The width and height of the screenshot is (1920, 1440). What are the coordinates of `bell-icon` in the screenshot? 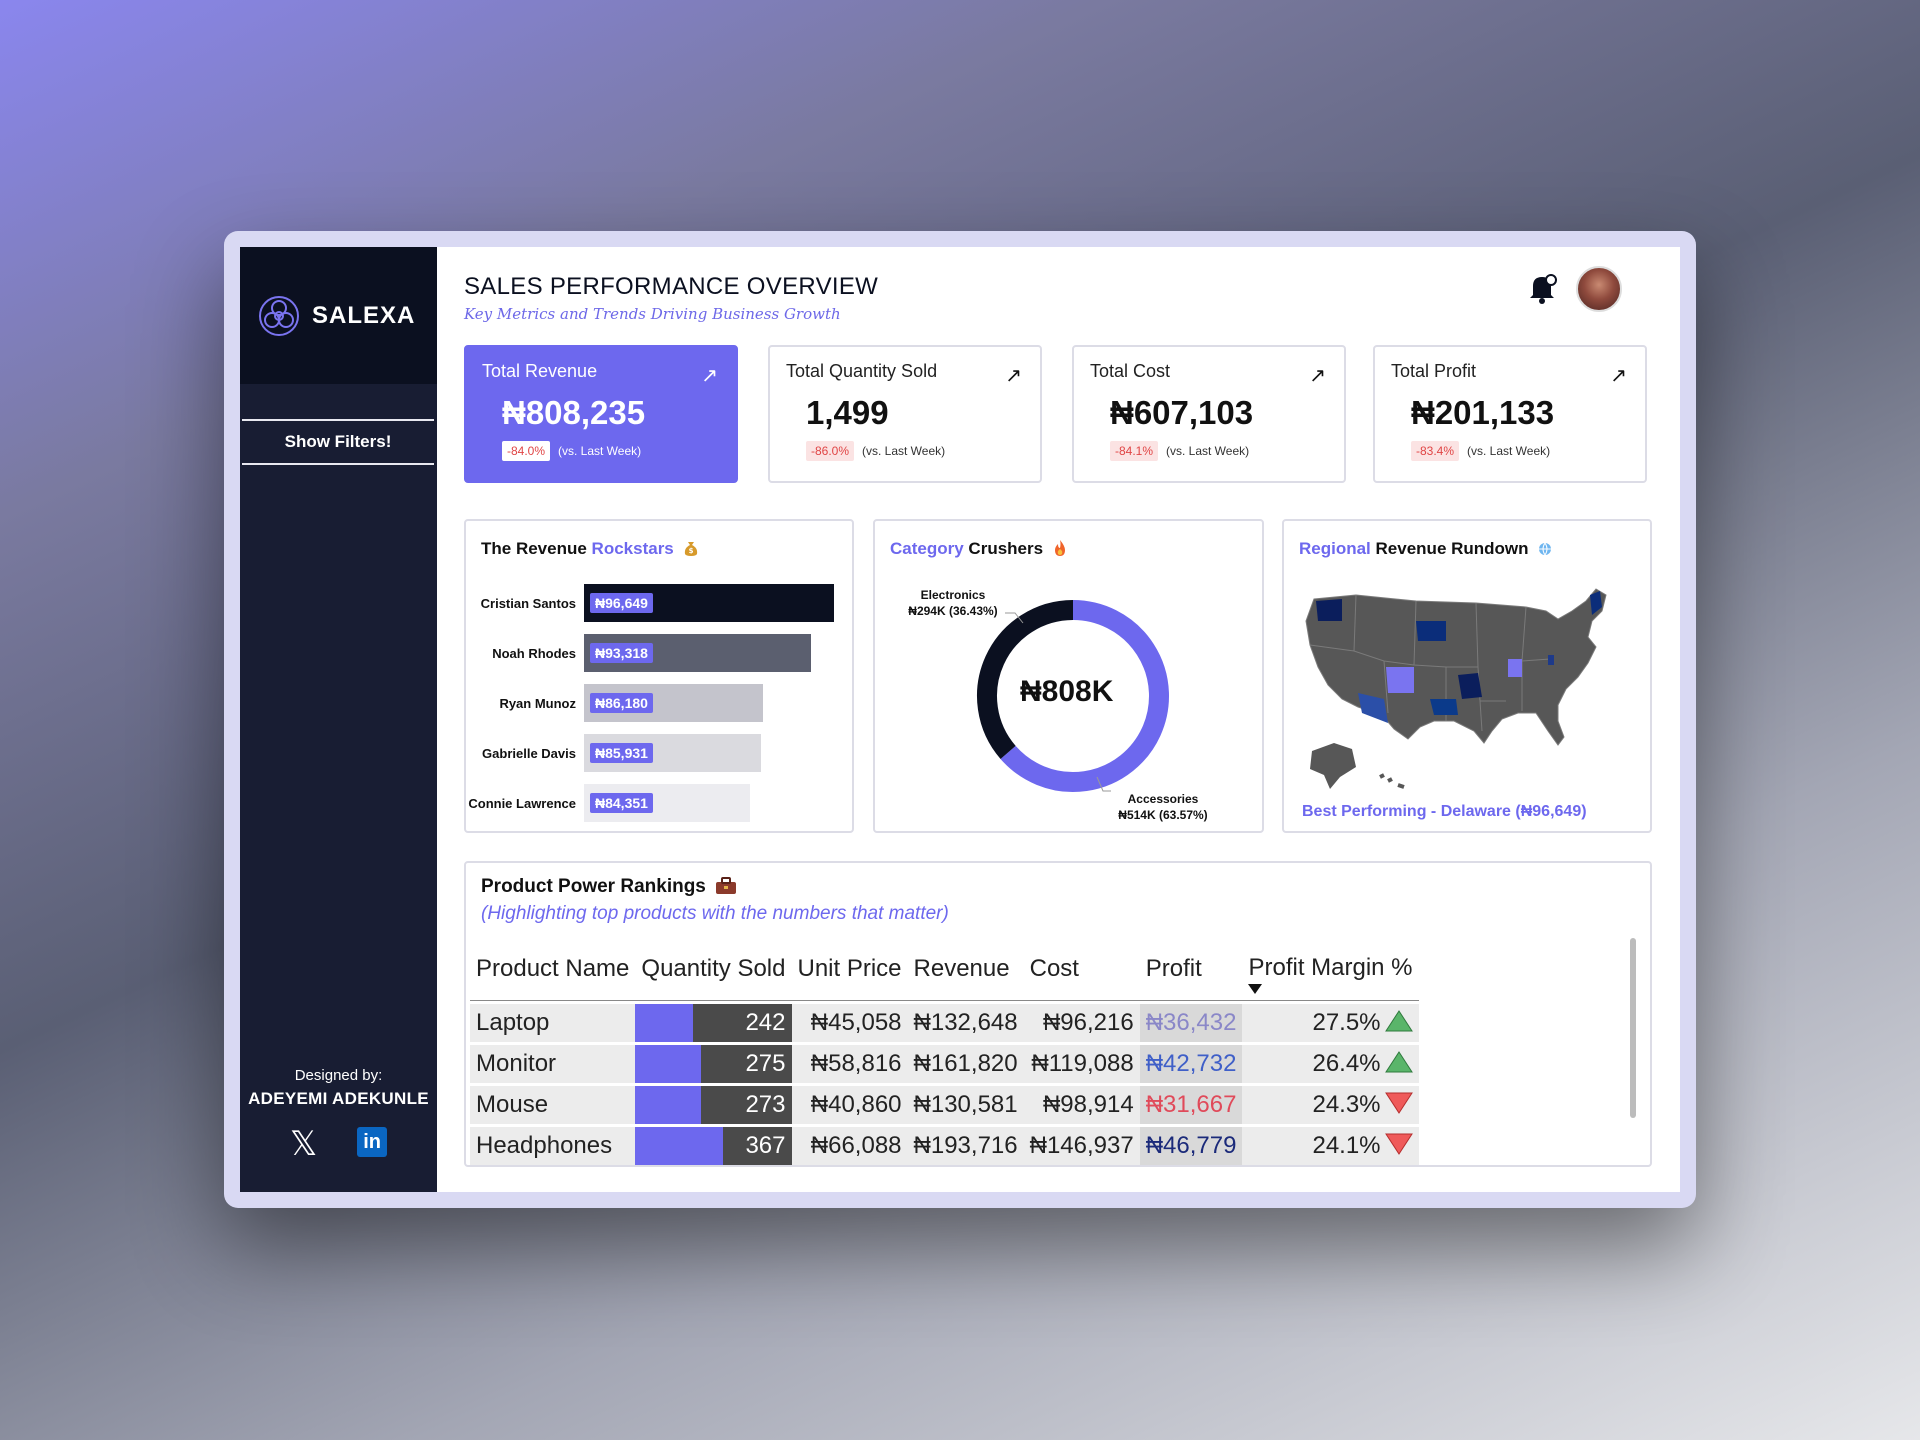 It's located at (1542, 288).